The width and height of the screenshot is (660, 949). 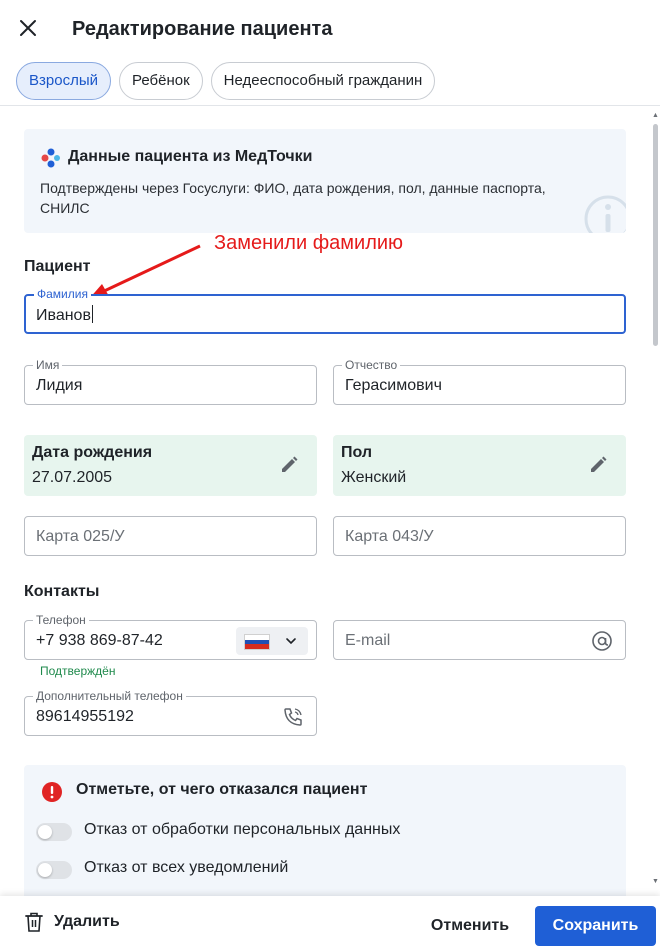 I want to click on refusal-option-label: Отказ от всех уведомлений, so click(x=186, y=867).